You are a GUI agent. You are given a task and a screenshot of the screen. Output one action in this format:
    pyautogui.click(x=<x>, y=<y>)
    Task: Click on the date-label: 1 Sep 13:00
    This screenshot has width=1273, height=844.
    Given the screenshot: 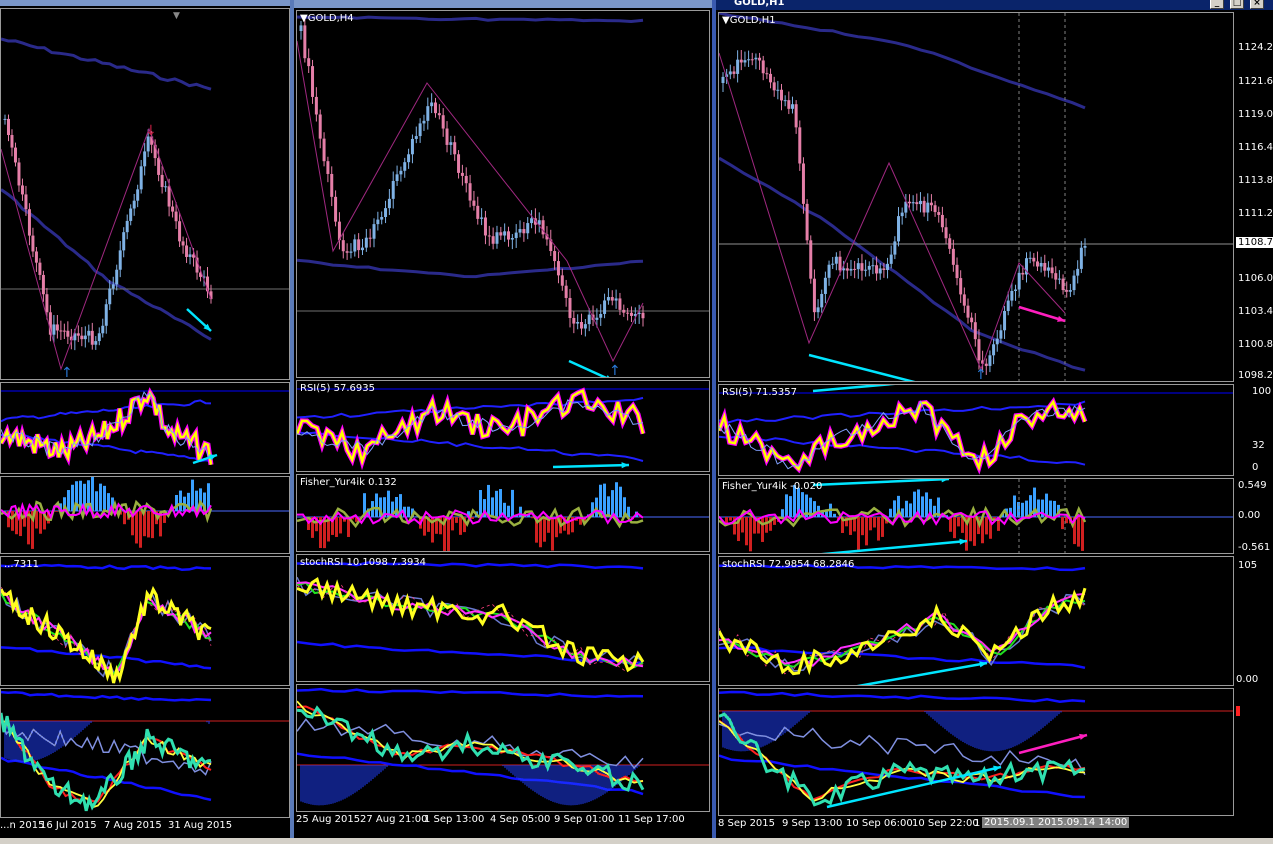 What is the action you would take?
    pyautogui.click(x=454, y=819)
    